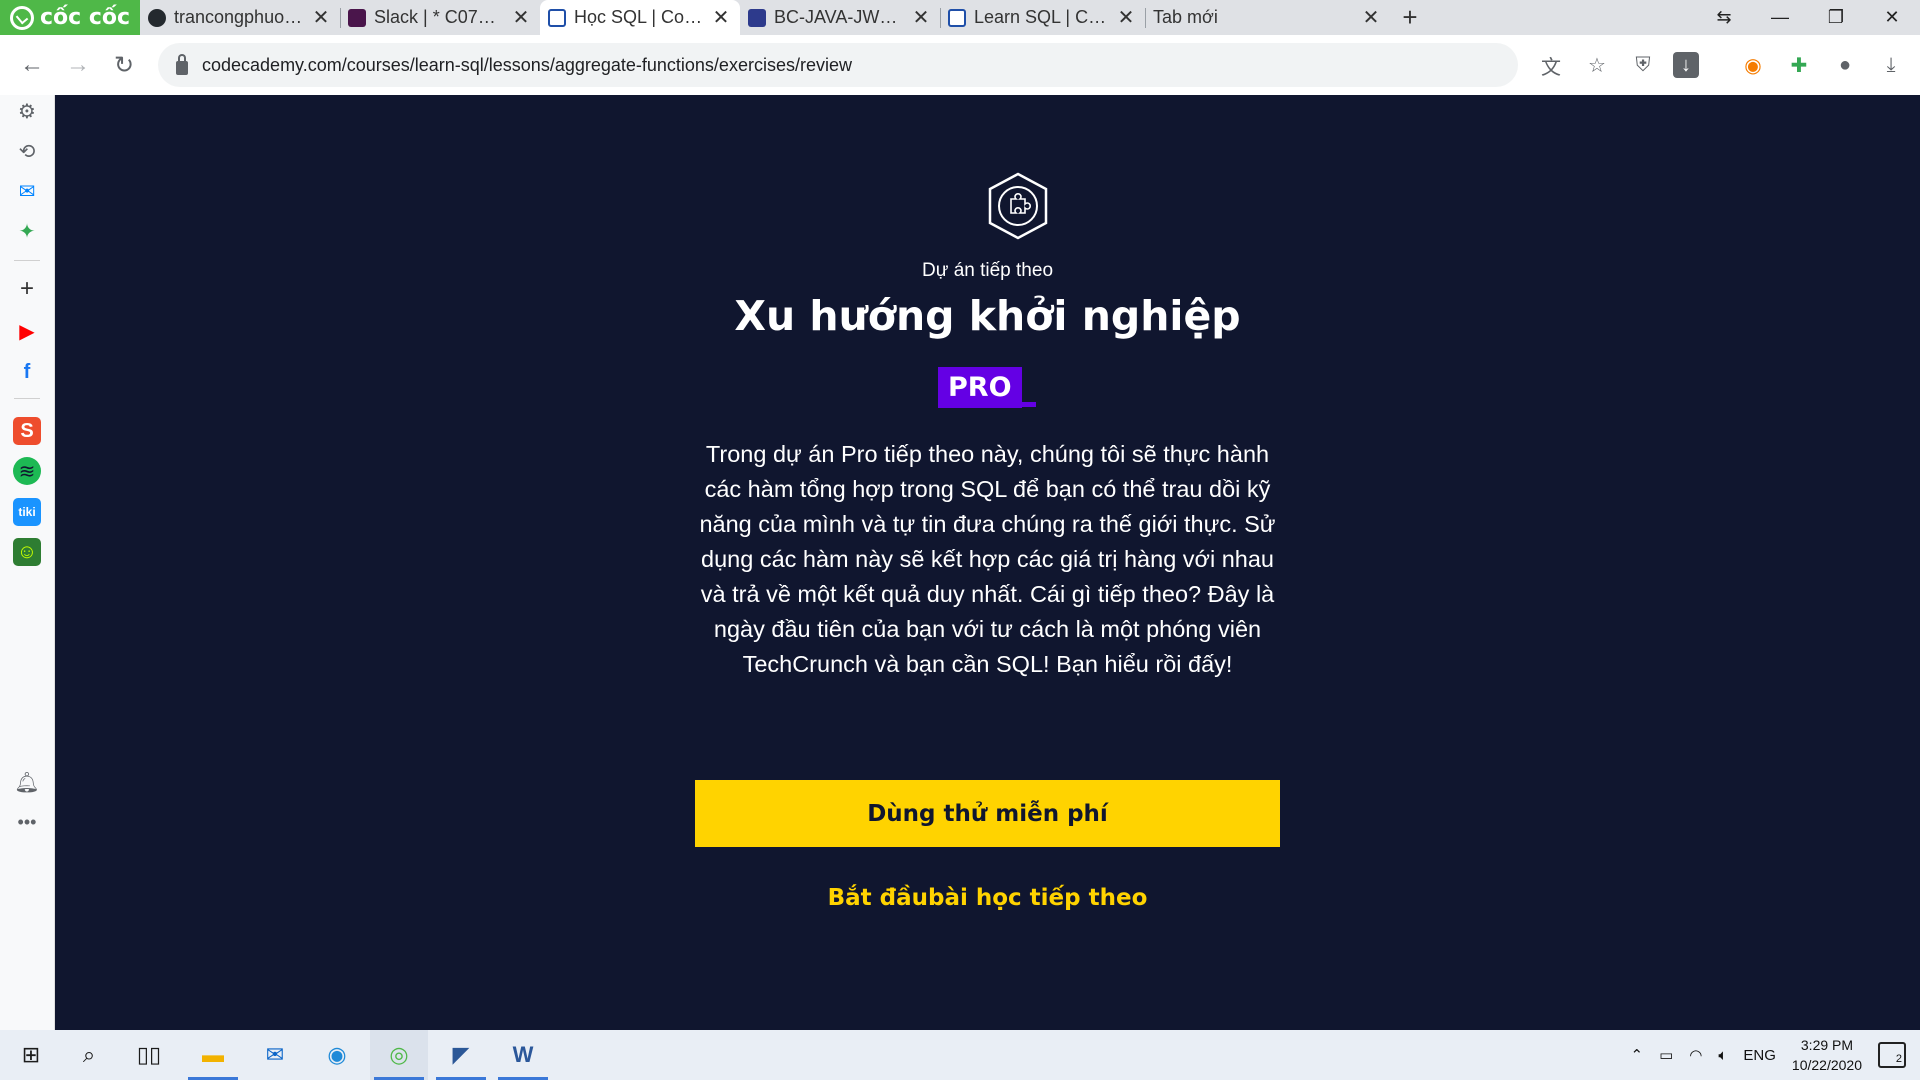 This screenshot has width=1920, height=1080. I want to click on tab-new: Tab mới ✕, so click(1267, 17).